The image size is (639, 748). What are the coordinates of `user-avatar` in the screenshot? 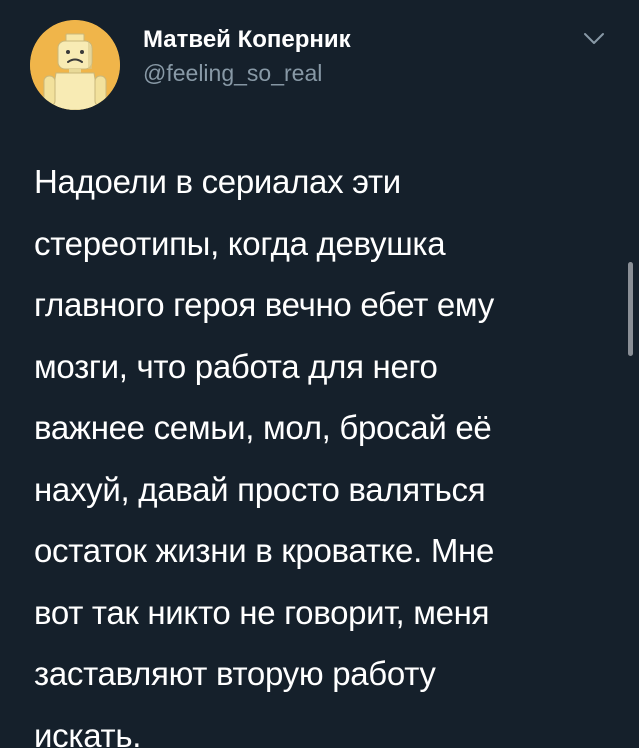 It's located at (75, 65).